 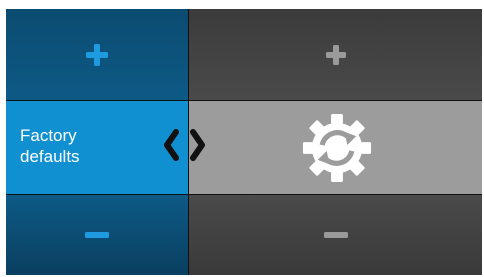 What do you see at coordinates (50, 146) in the screenshot?
I see `setting-label: Factory defaults` at bounding box center [50, 146].